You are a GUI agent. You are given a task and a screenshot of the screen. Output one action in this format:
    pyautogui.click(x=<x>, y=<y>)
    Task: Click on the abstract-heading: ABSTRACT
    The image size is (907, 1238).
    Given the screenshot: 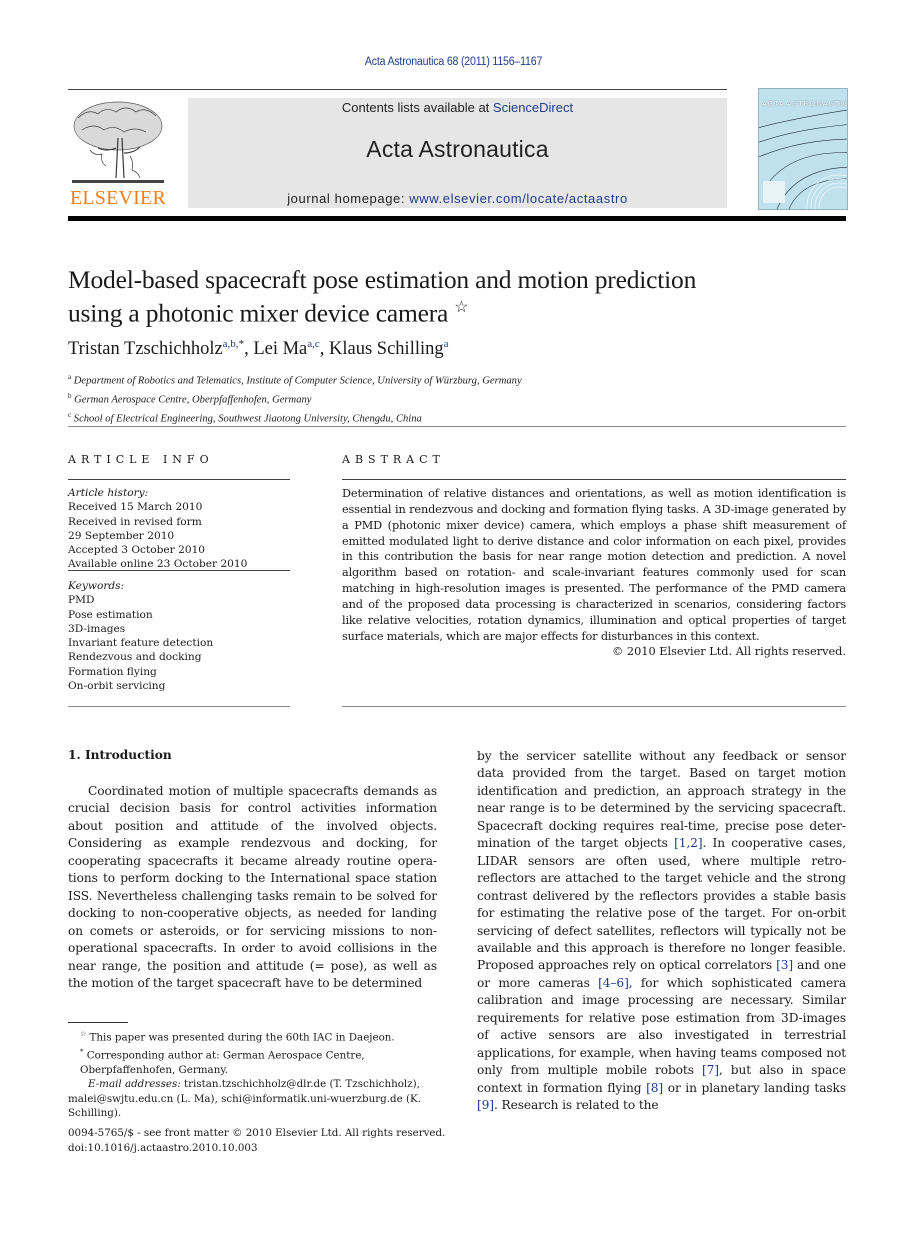 What is the action you would take?
    pyautogui.click(x=393, y=459)
    